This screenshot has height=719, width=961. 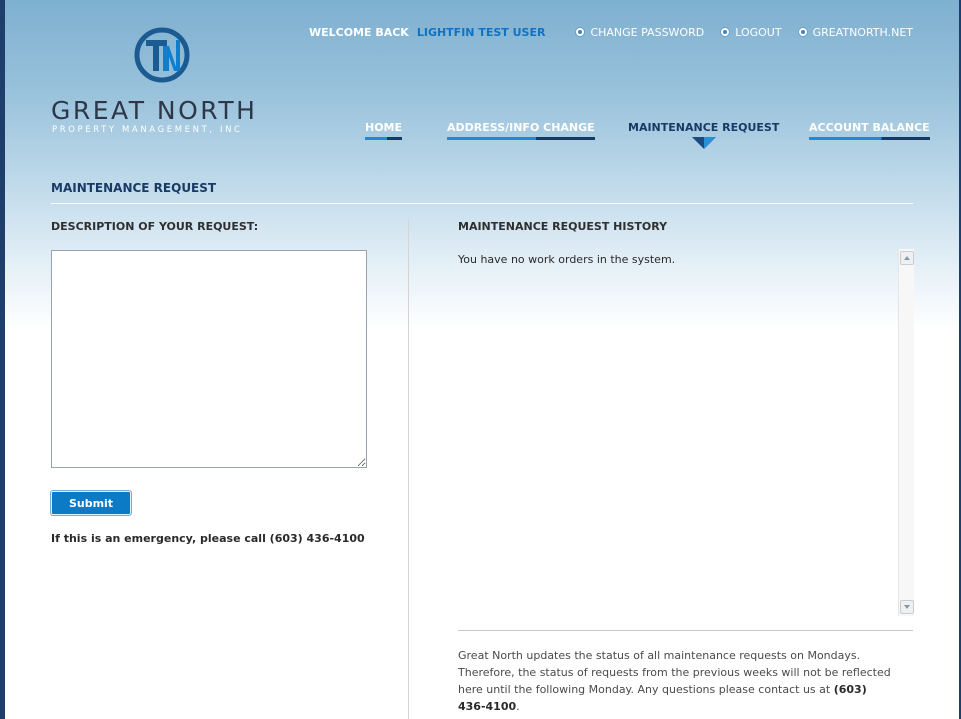 I want to click on username: LIGHTFIN TEST USER, so click(x=481, y=32).